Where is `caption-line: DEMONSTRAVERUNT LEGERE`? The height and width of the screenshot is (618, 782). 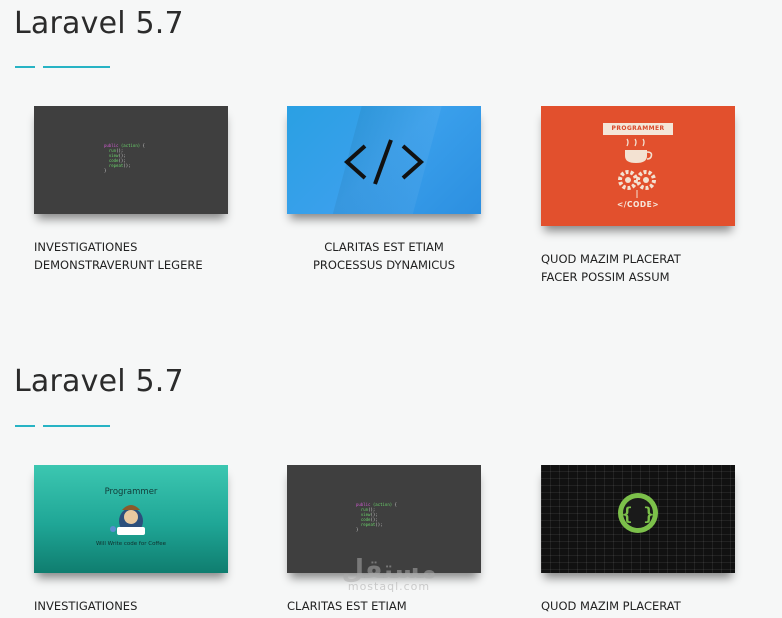
caption-line: DEMONSTRAVERUNT LEGERE is located at coordinates (118, 265).